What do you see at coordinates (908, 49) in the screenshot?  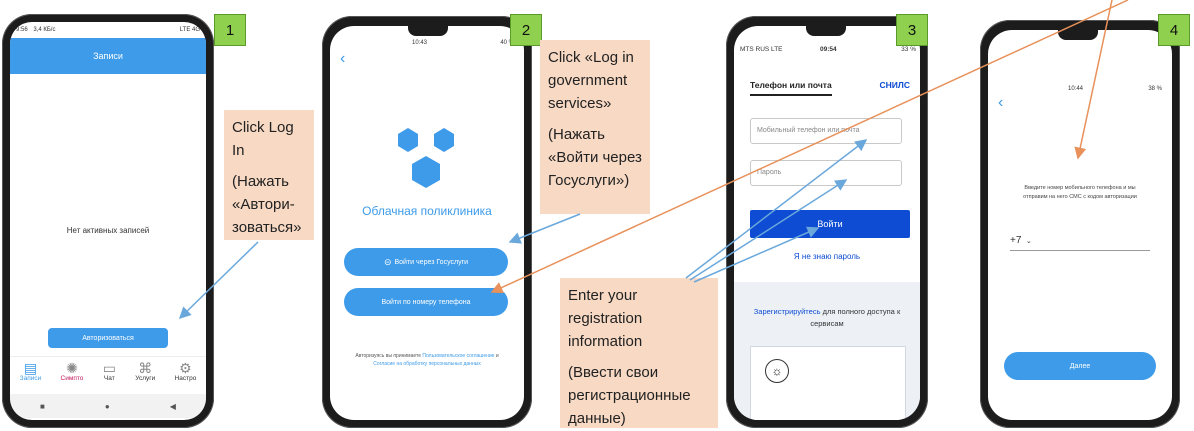 I see `status-right: 33 %` at bounding box center [908, 49].